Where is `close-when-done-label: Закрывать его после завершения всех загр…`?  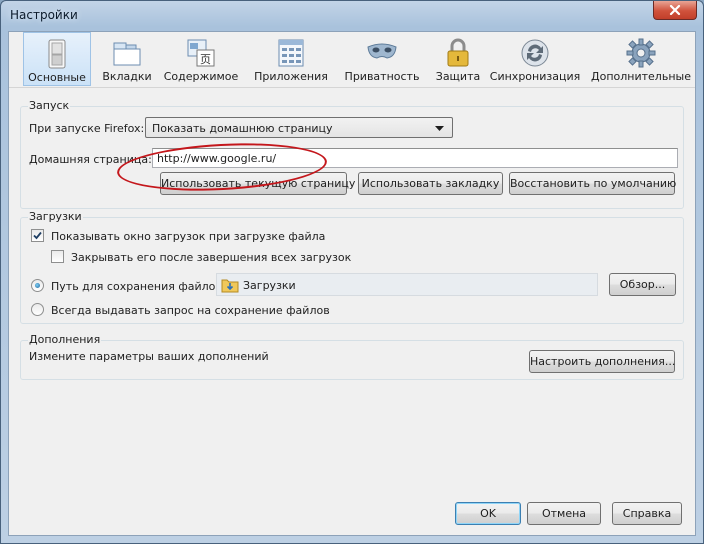
close-when-done-label: Закрывать его после завершения всех загр… is located at coordinates (211, 257).